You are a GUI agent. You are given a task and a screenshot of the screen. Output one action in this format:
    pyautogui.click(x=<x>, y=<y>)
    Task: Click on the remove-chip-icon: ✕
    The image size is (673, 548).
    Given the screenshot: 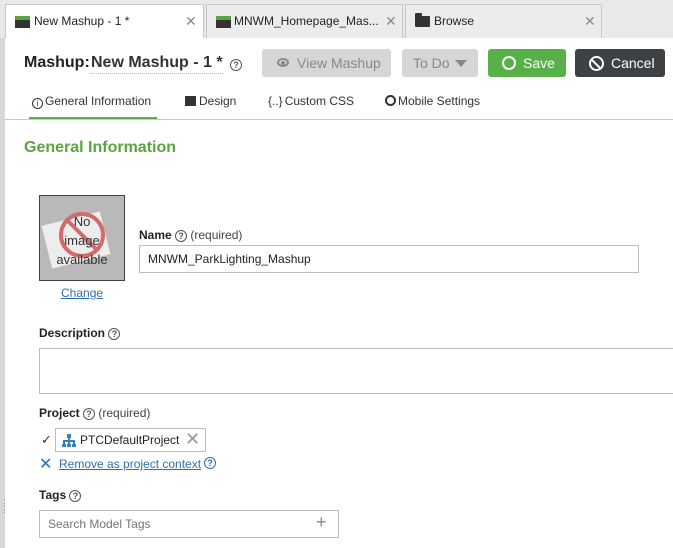 What is the action you would take?
    pyautogui.click(x=192, y=439)
    